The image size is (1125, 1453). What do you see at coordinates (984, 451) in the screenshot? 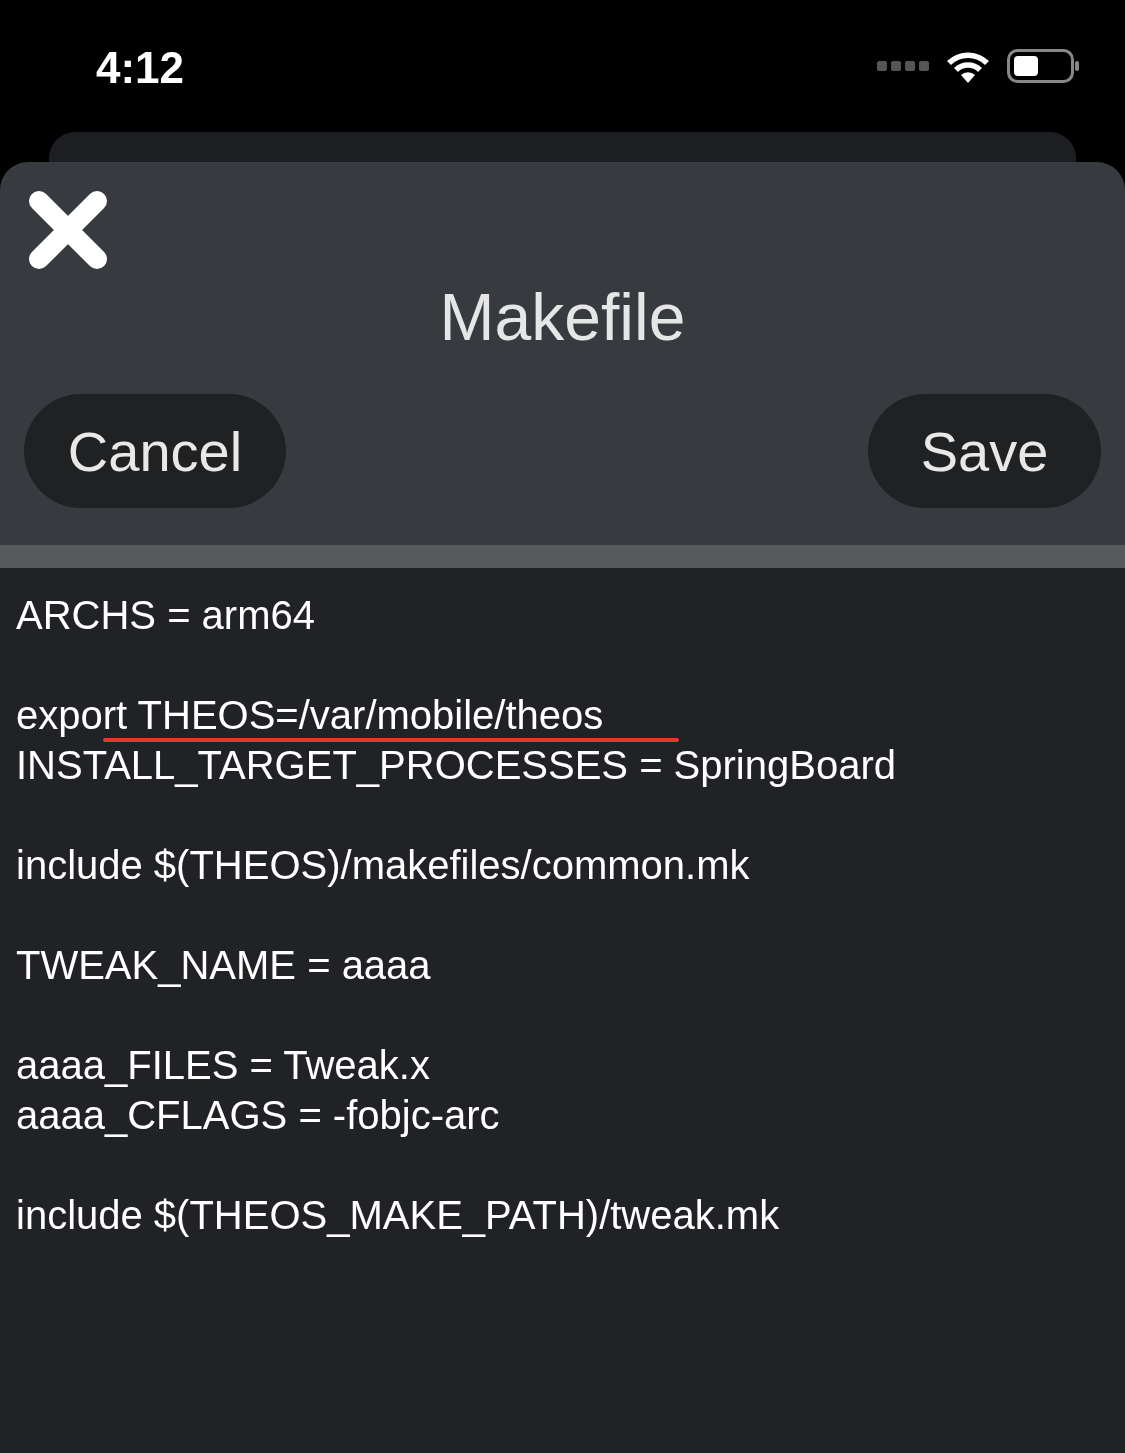
I see `save-button: Save` at bounding box center [984, 451].